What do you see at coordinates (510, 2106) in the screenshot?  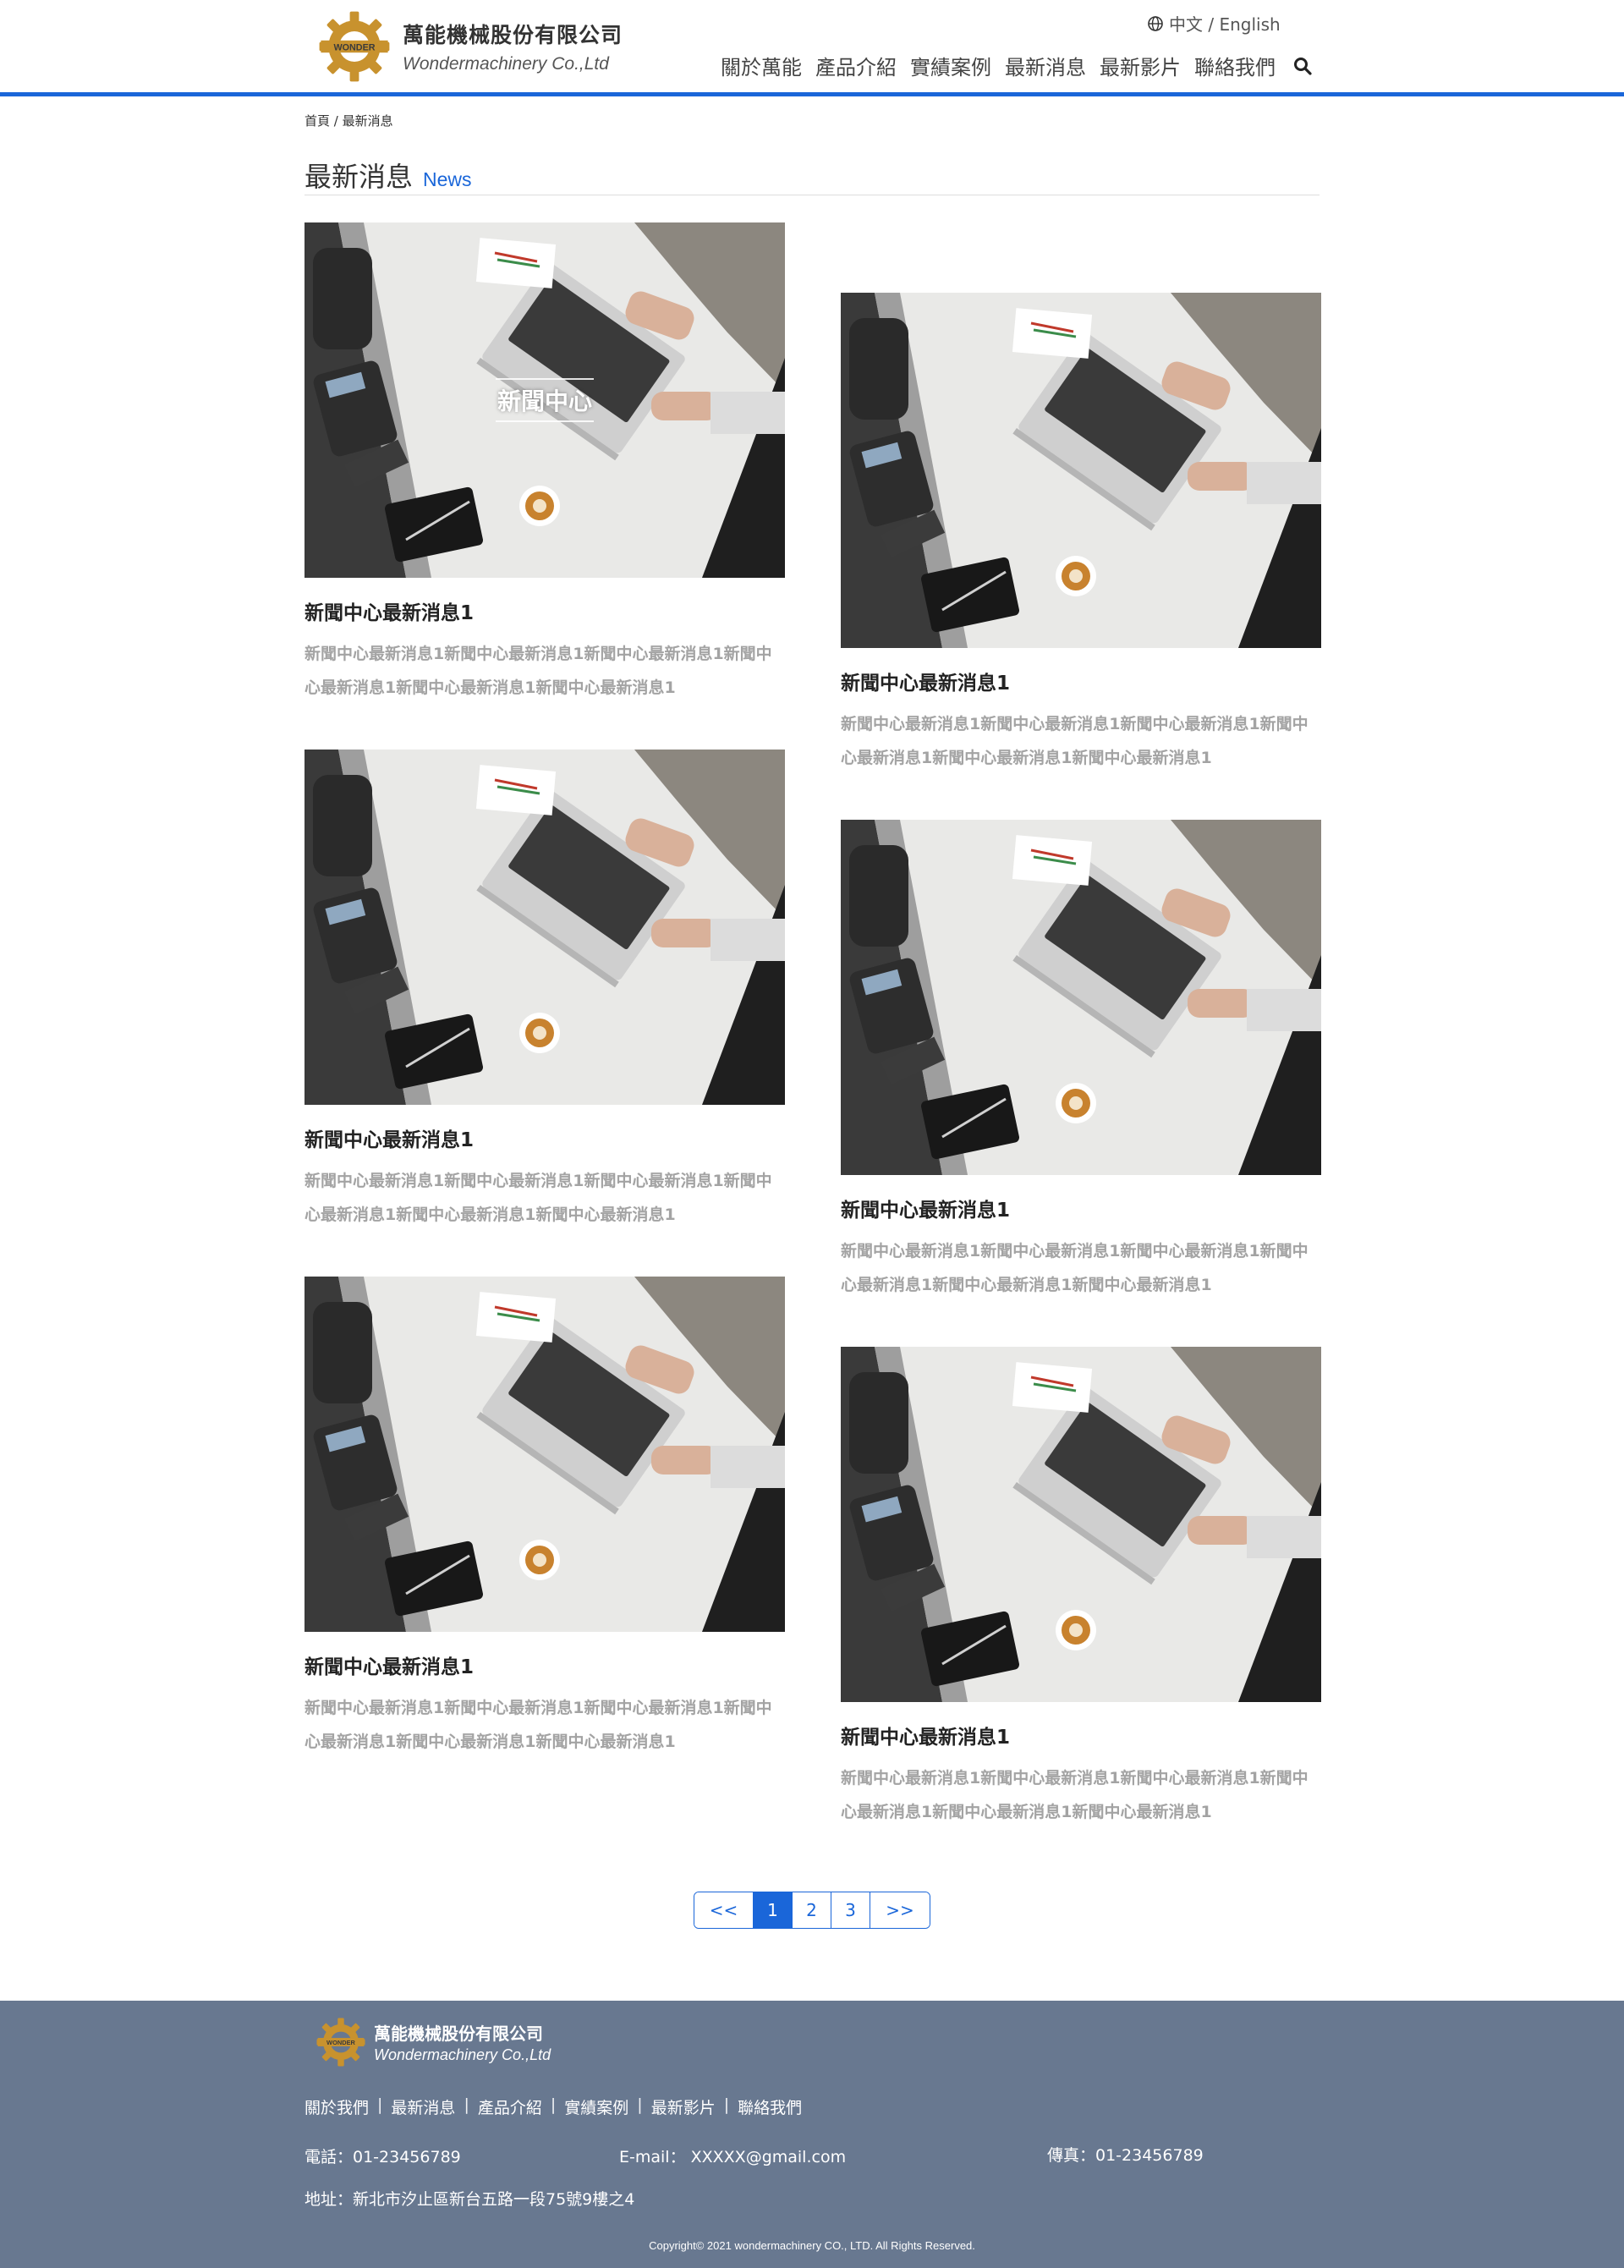 I see `footer-link-products: 產品介紹` at bounding box center [510, 2106].